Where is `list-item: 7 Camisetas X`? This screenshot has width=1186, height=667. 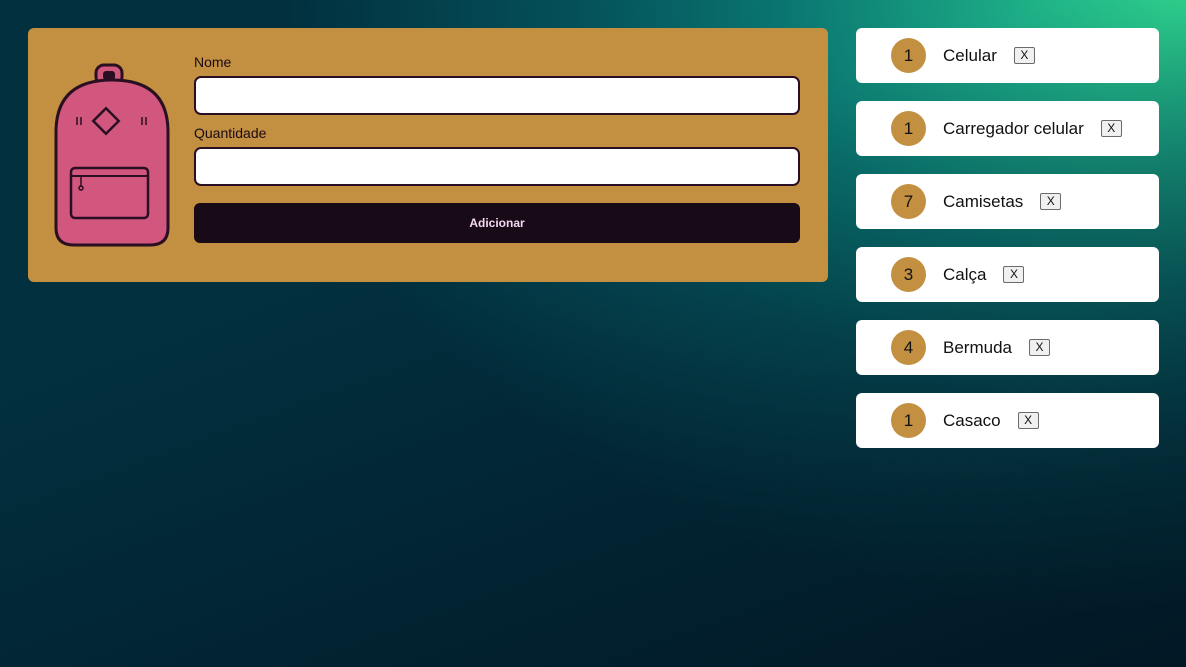
list-item: 7 Camisetas X is located at coordinates (1007, 201).